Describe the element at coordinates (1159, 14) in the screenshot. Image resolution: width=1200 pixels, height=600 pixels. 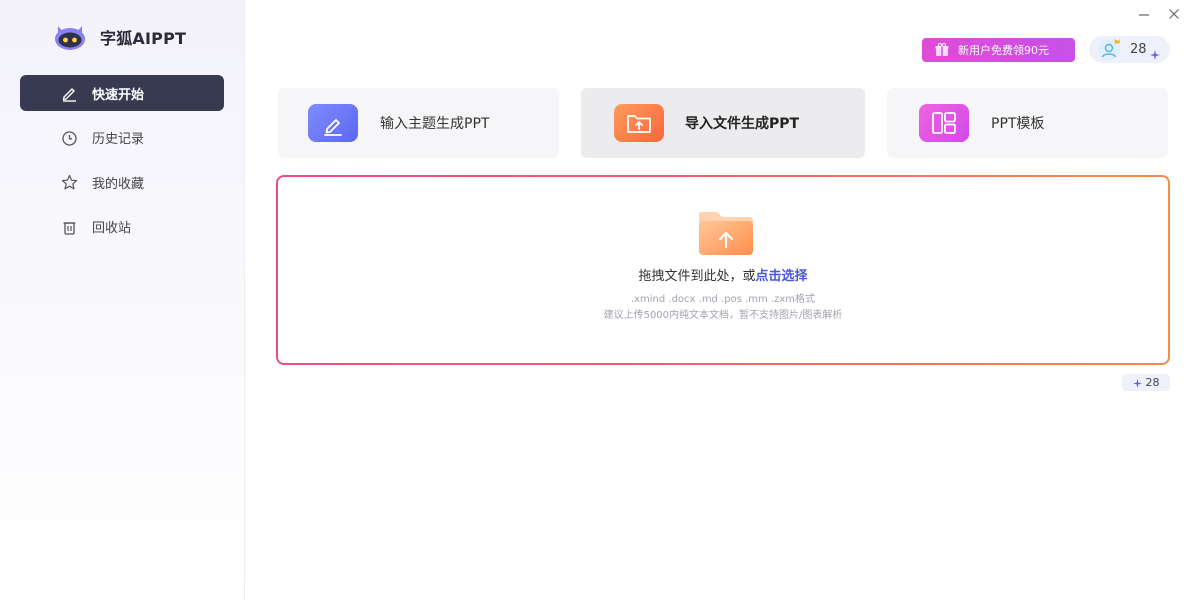
I see `window-controls` at that location.